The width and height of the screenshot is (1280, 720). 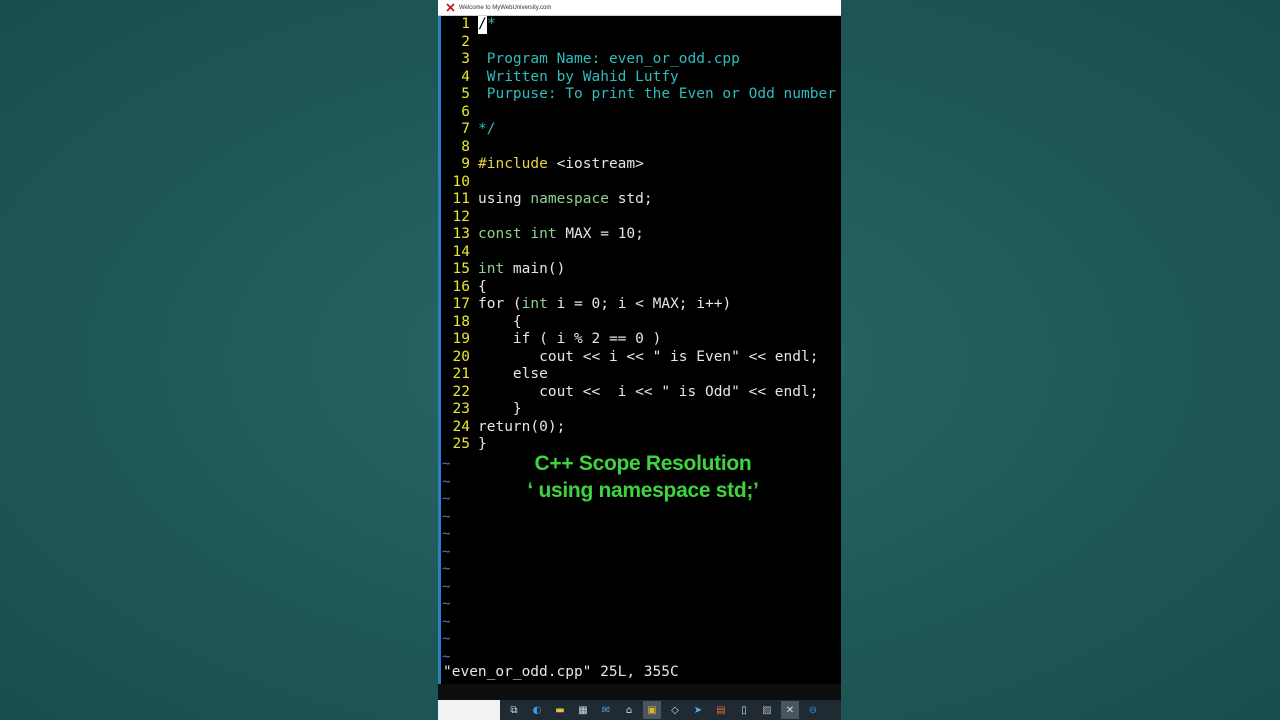 I want to click on image-icon: ▨, so click(x=767, y=710).